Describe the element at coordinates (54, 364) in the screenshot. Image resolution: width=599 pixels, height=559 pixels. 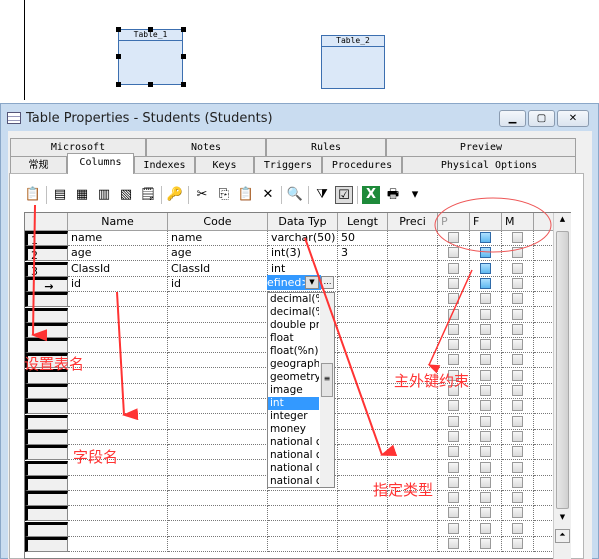
I see `annotation-table-name: 设置表名` at that location.